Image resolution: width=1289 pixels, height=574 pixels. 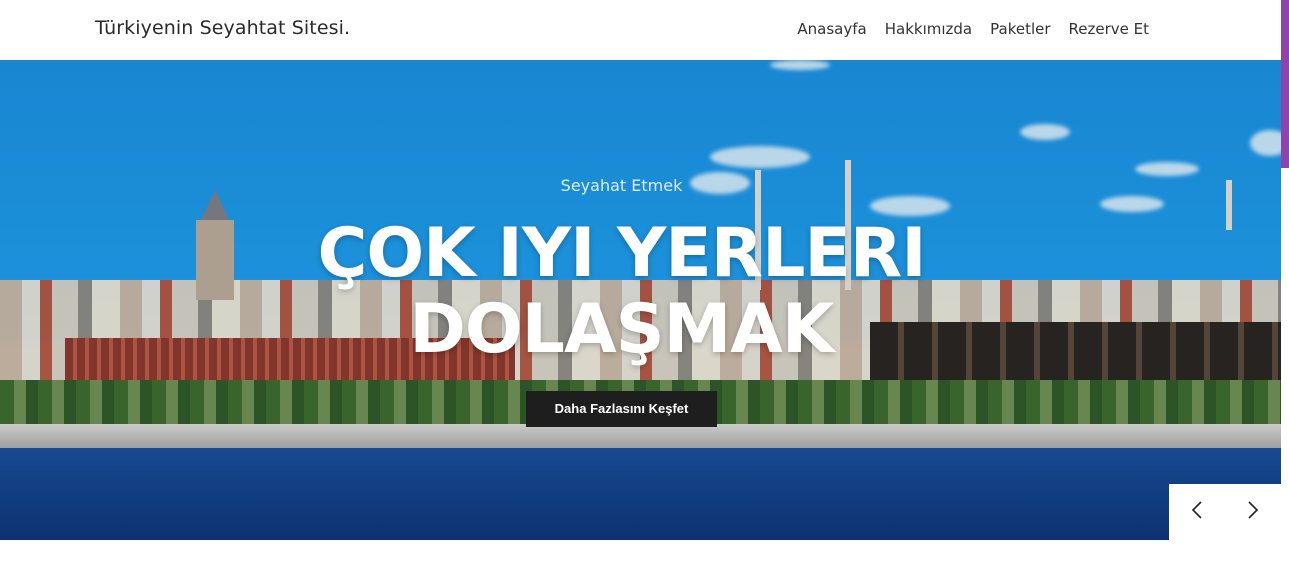 What do you see at coordinates (621, 185) in the screenshot?
I see `hero-subtitle: Seyahat Etmek` at bounding box center [621, 185].